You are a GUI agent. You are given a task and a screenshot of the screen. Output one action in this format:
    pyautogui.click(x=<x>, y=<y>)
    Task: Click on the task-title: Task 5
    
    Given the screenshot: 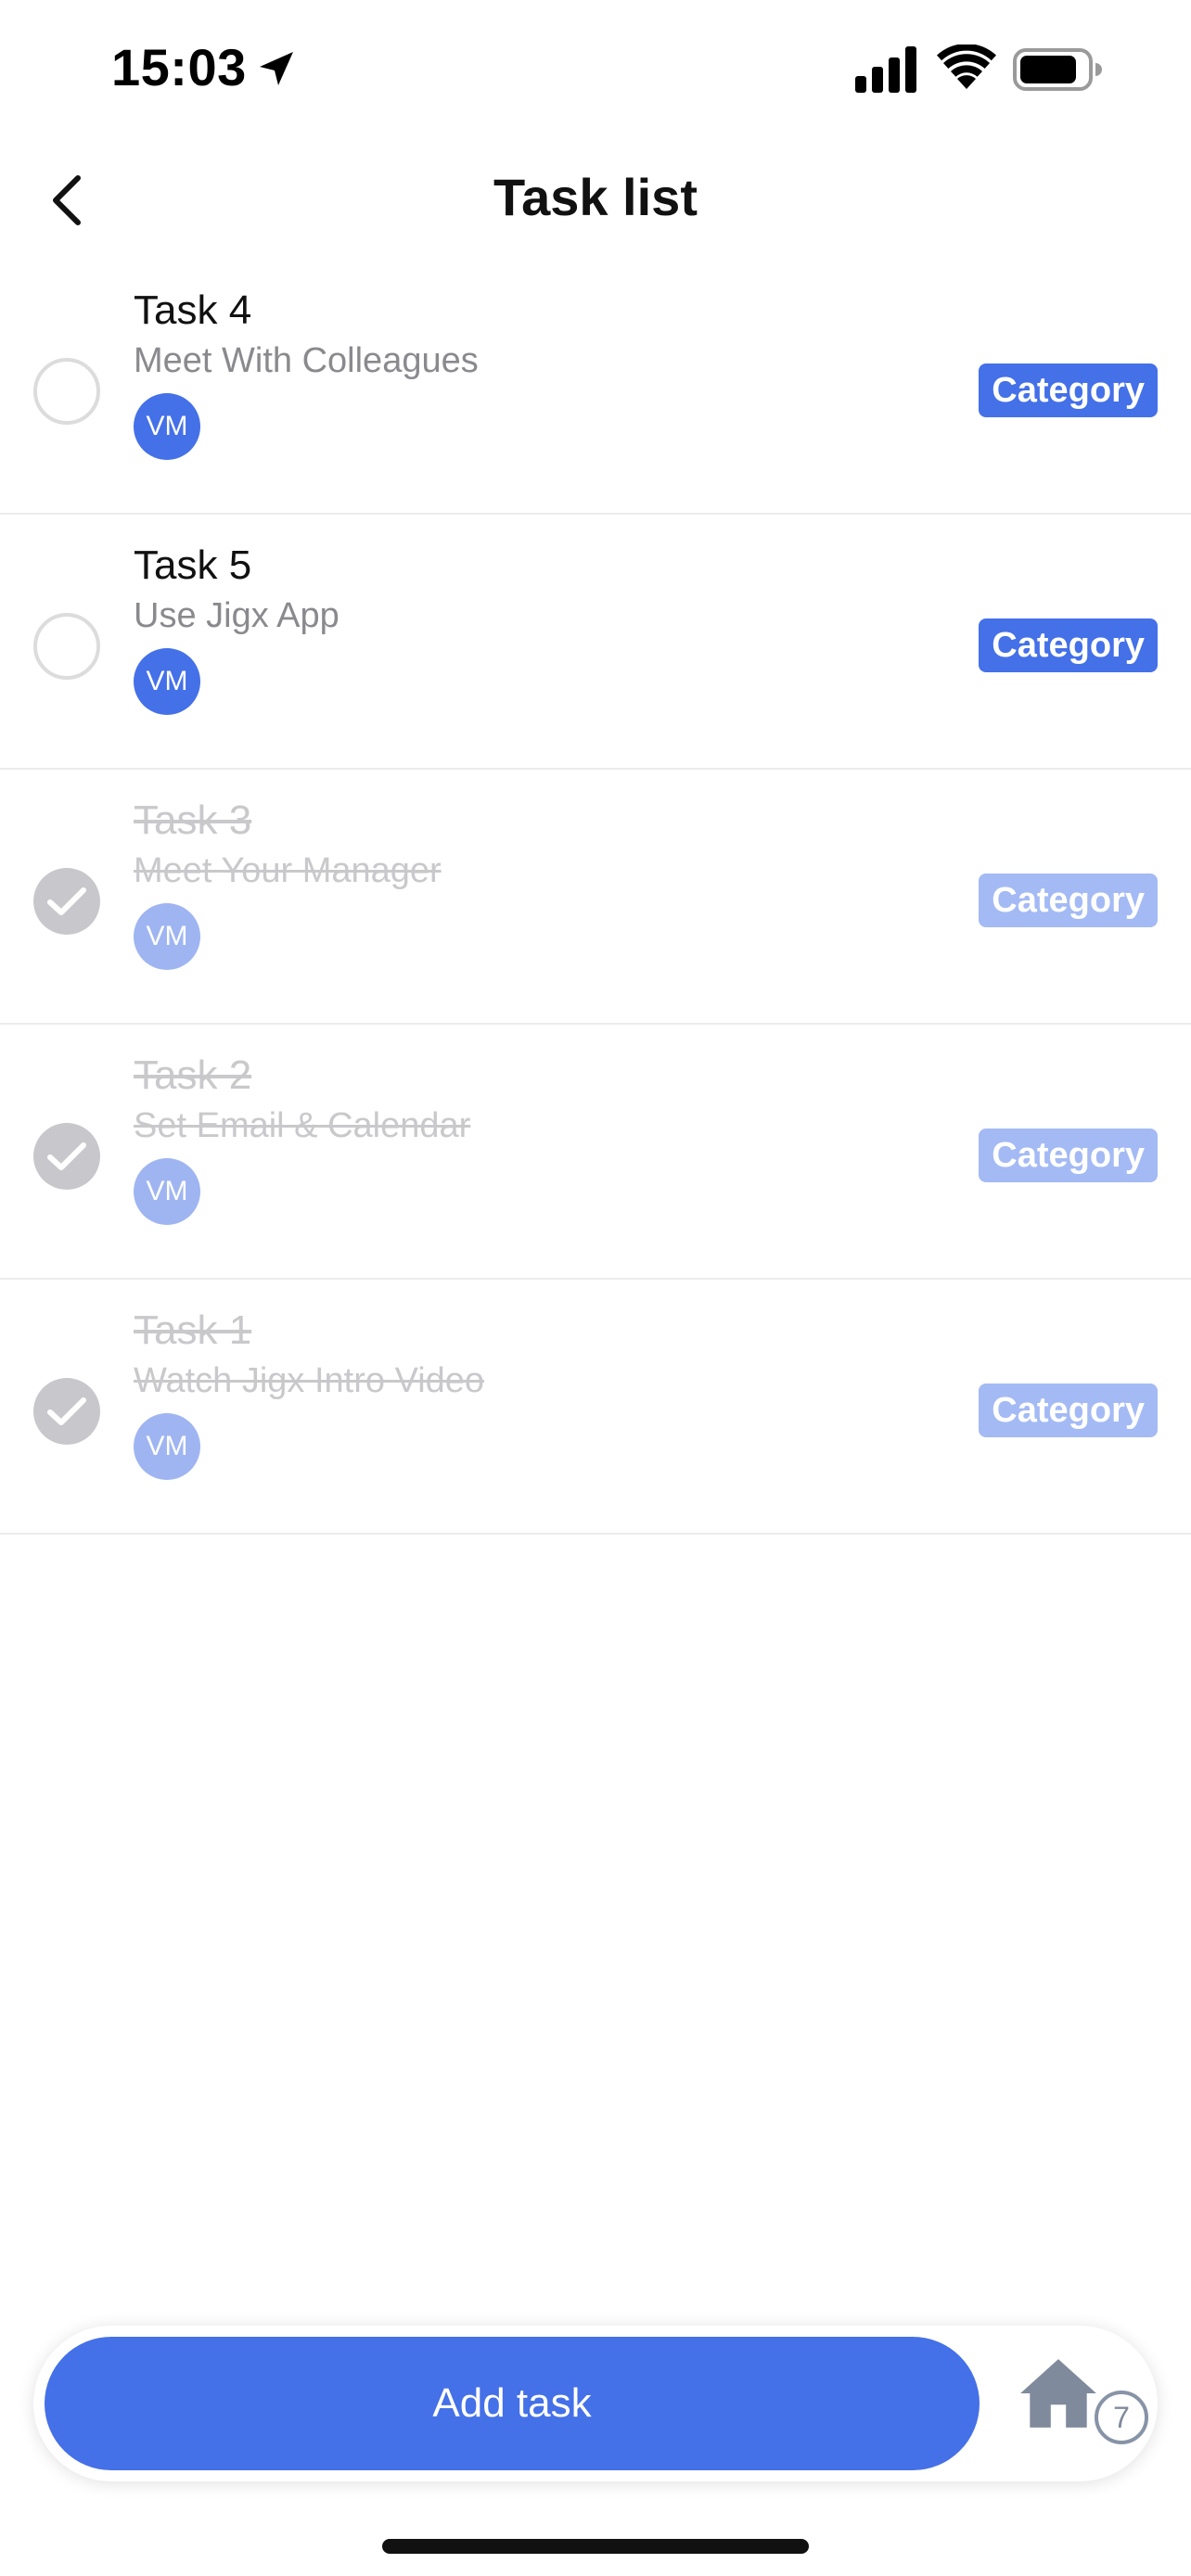 What is the action you would take?
    pyautogui.click(x=193, y=565)
    